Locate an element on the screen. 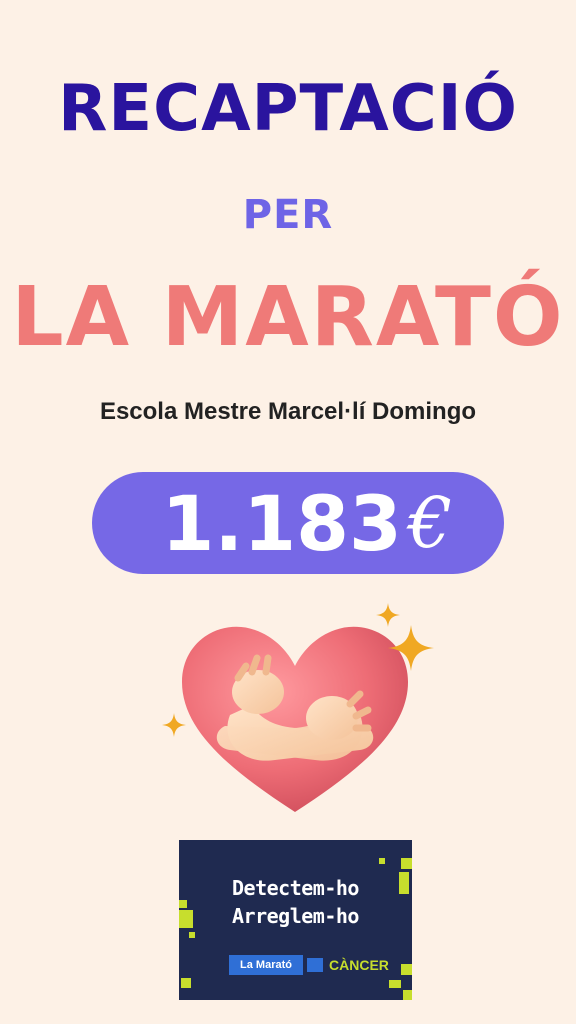  logo-org-label: La Marató is located at coordinates (266, 965).